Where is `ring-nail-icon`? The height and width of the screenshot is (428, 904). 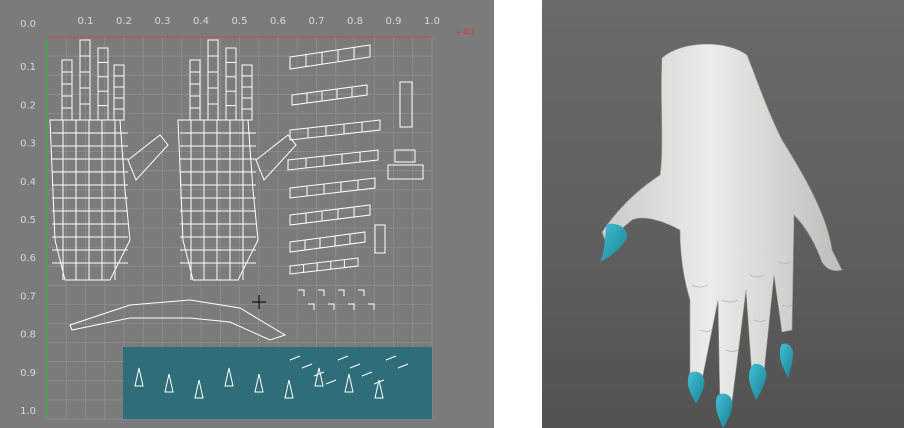
ring-nail-icon is located at coordinates (757, 381).